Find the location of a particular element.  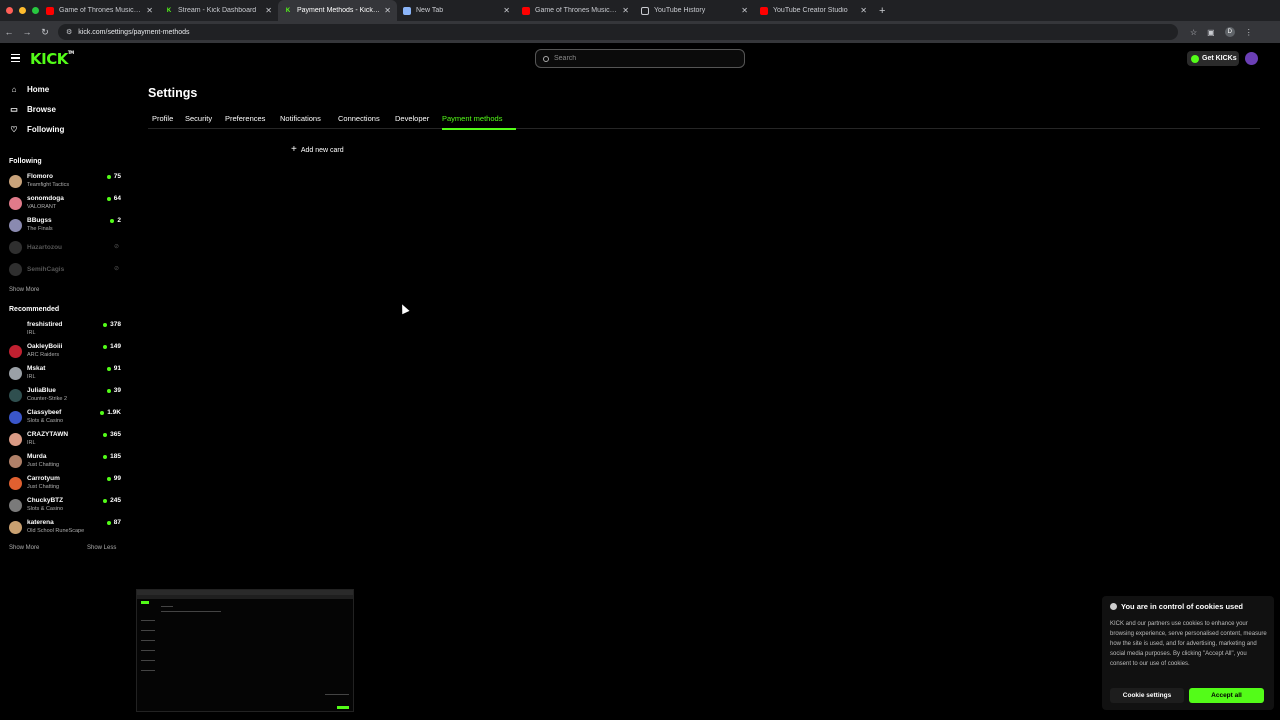

tab-connections: Connections is located at coordinates (359, 118).